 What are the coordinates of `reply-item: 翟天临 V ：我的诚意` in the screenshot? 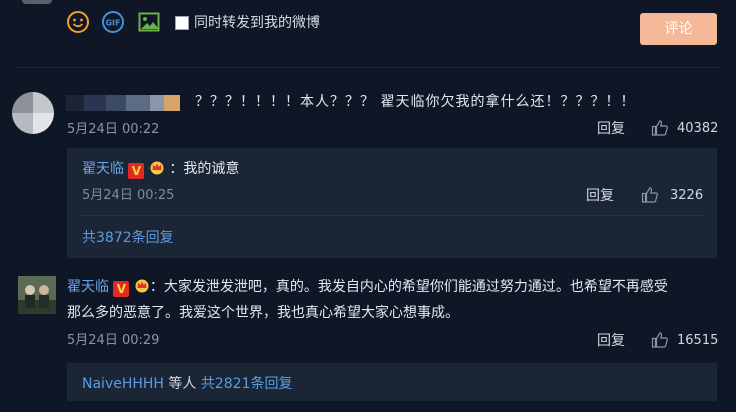 It's located at (160, 169).